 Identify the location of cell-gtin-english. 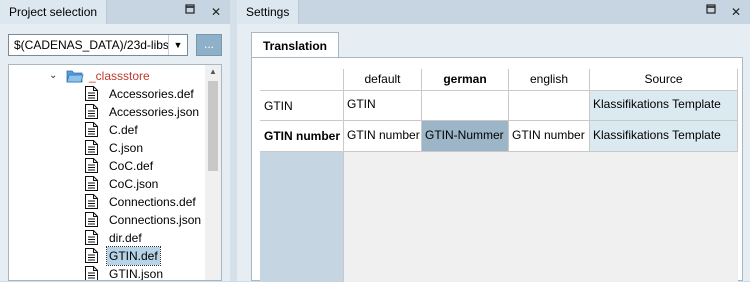
(549, 106).